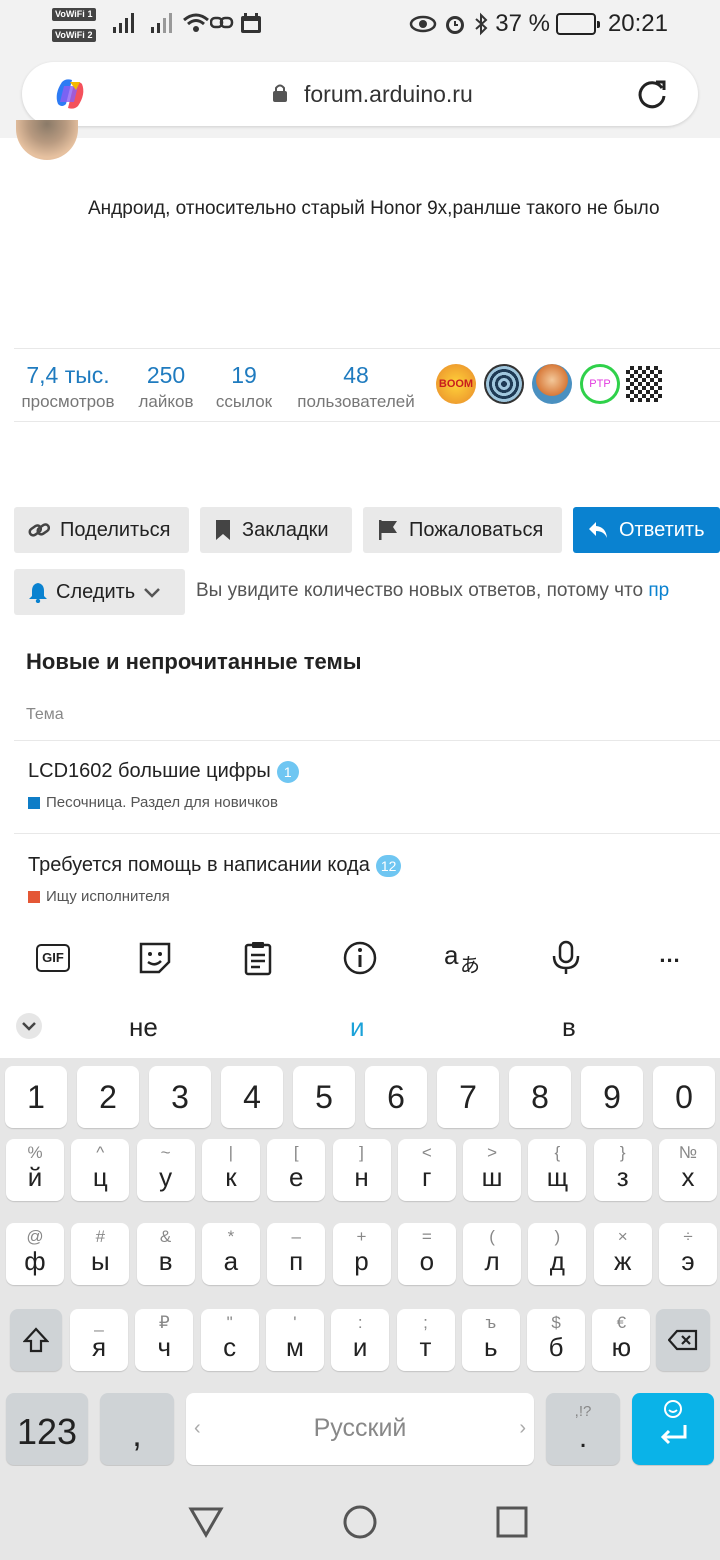 Image resolution: width=720 pixels, height=1560 pixels. Describe the element at coordinates (165, 1254) in the screenshot. I see `key: & в` at that location.